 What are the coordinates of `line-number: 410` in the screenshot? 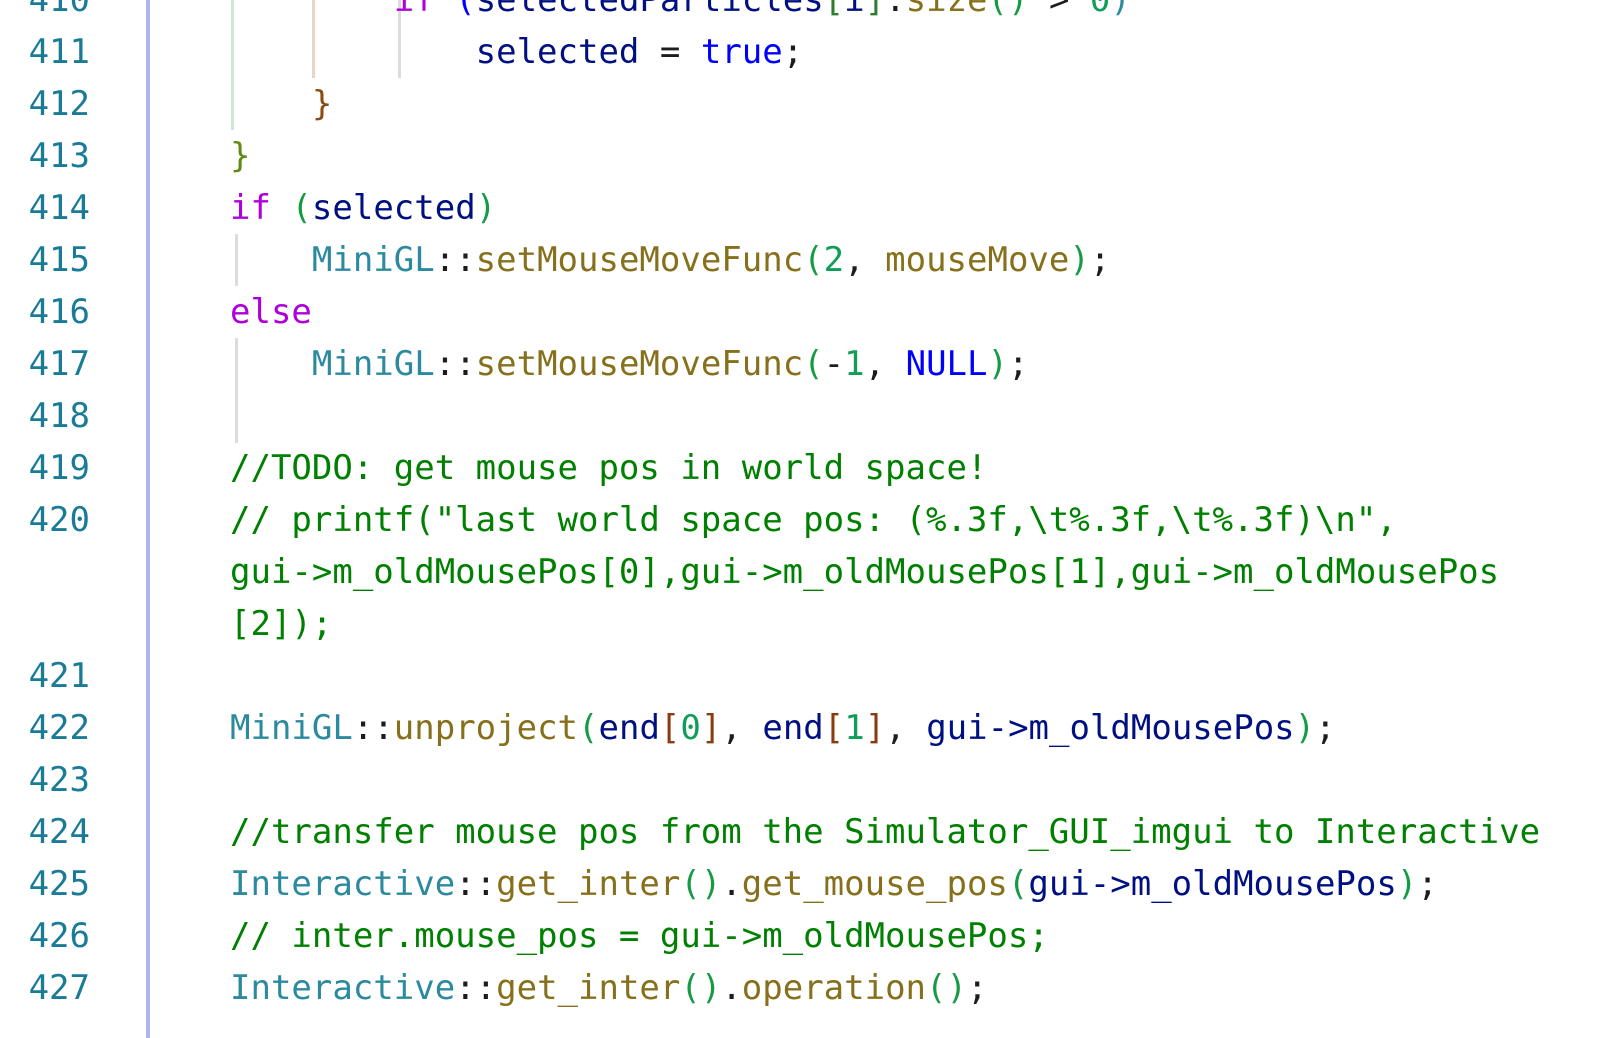 It's located at (59, 10).